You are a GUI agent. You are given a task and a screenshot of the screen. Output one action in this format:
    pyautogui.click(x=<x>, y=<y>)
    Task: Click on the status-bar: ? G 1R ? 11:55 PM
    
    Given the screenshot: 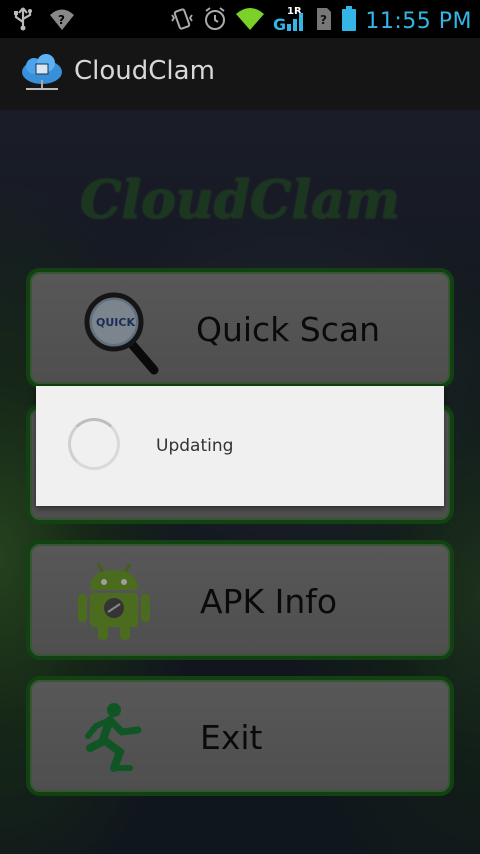 What is the action you would take?
    pyautogui.click(x=240, y=19)
    